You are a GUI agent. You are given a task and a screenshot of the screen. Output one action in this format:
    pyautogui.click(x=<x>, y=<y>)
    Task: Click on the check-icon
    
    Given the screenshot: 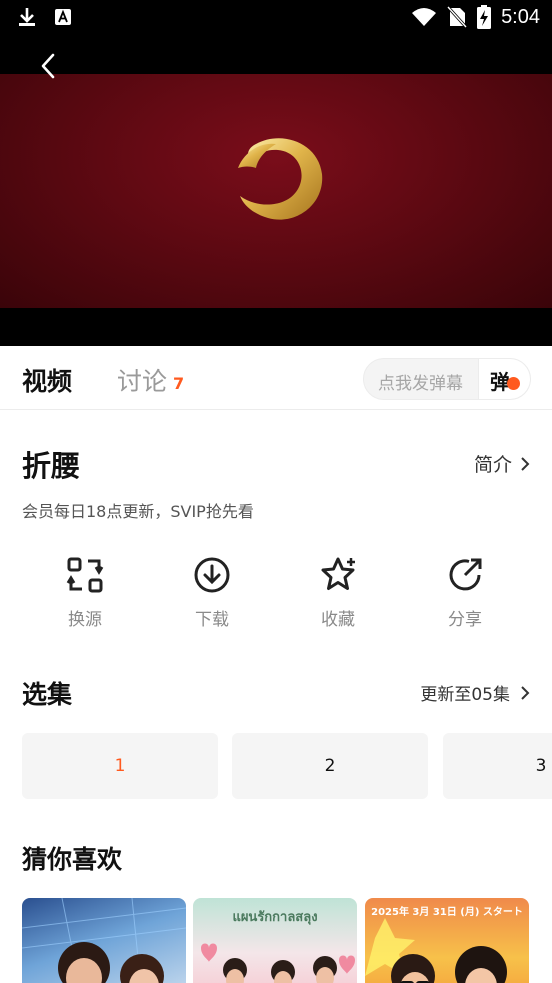 What is the action you would take?
    pyautogui.click(x=513, y=383)
    